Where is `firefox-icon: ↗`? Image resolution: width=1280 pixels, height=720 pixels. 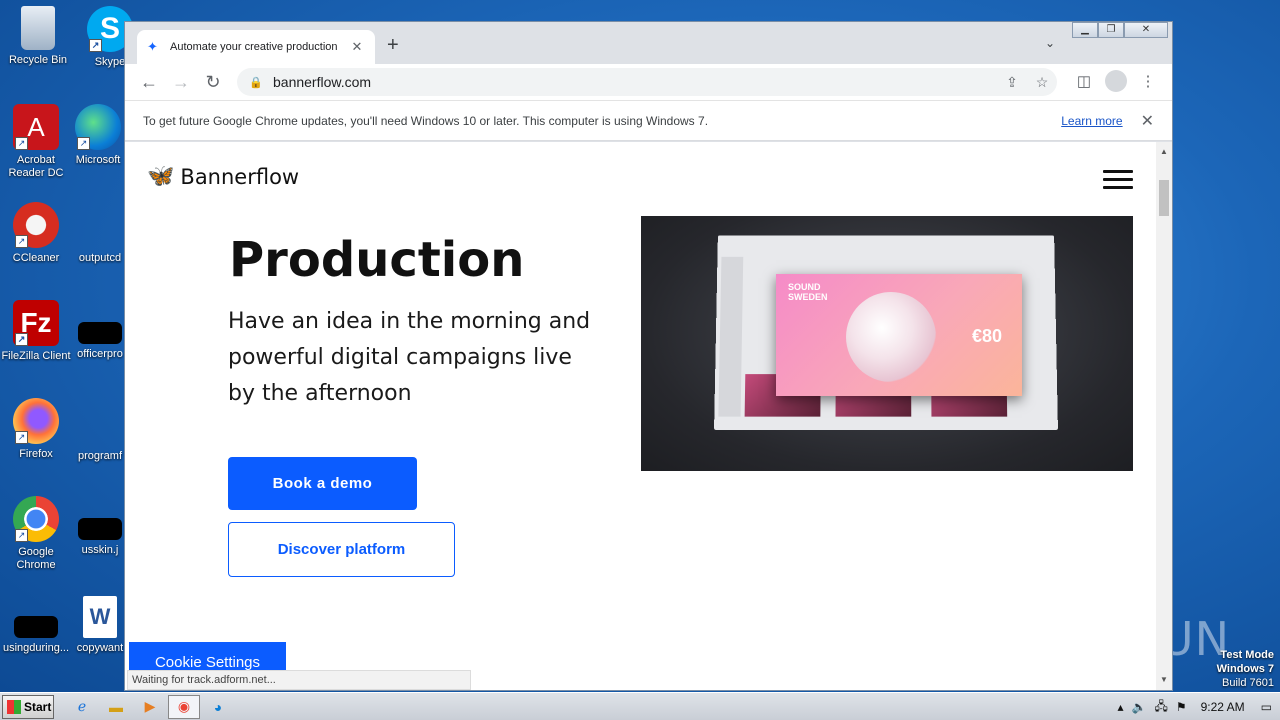
firefox-icon: ↗ is located at coordinates (36, 421).